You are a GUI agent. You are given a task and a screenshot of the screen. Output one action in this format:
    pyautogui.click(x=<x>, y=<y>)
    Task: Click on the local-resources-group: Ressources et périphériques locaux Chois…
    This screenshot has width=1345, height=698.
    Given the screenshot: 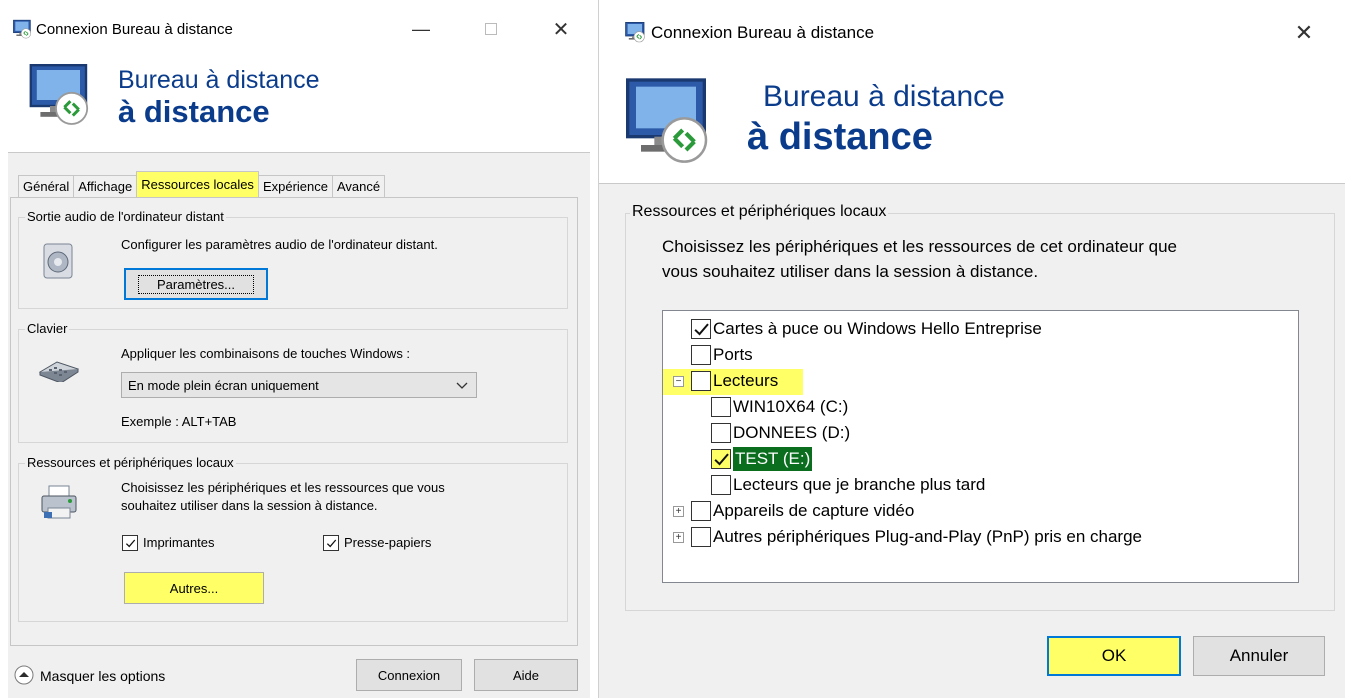 What is the action you would take?
    pyautogui.click(x=293, y=538)
    